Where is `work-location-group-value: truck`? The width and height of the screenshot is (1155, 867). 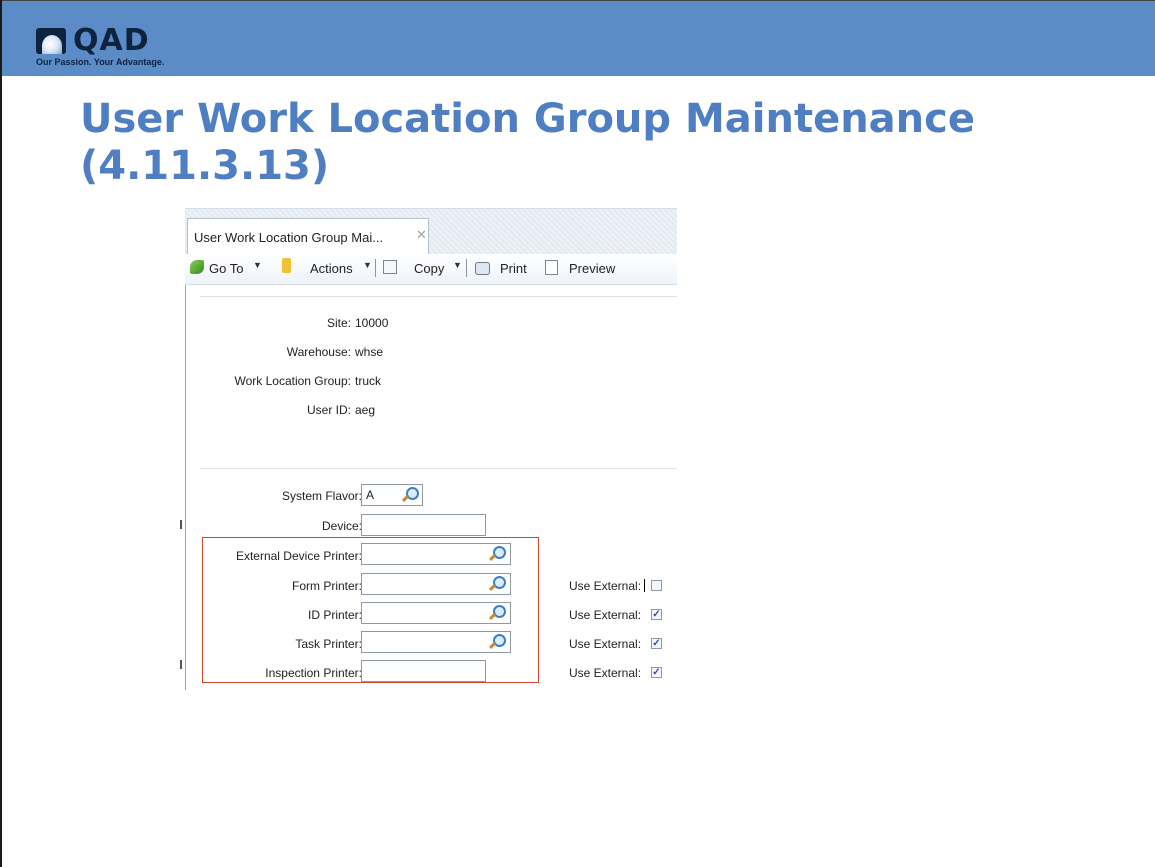 work-location-group-value: truck is located at coordinates (368, 381).